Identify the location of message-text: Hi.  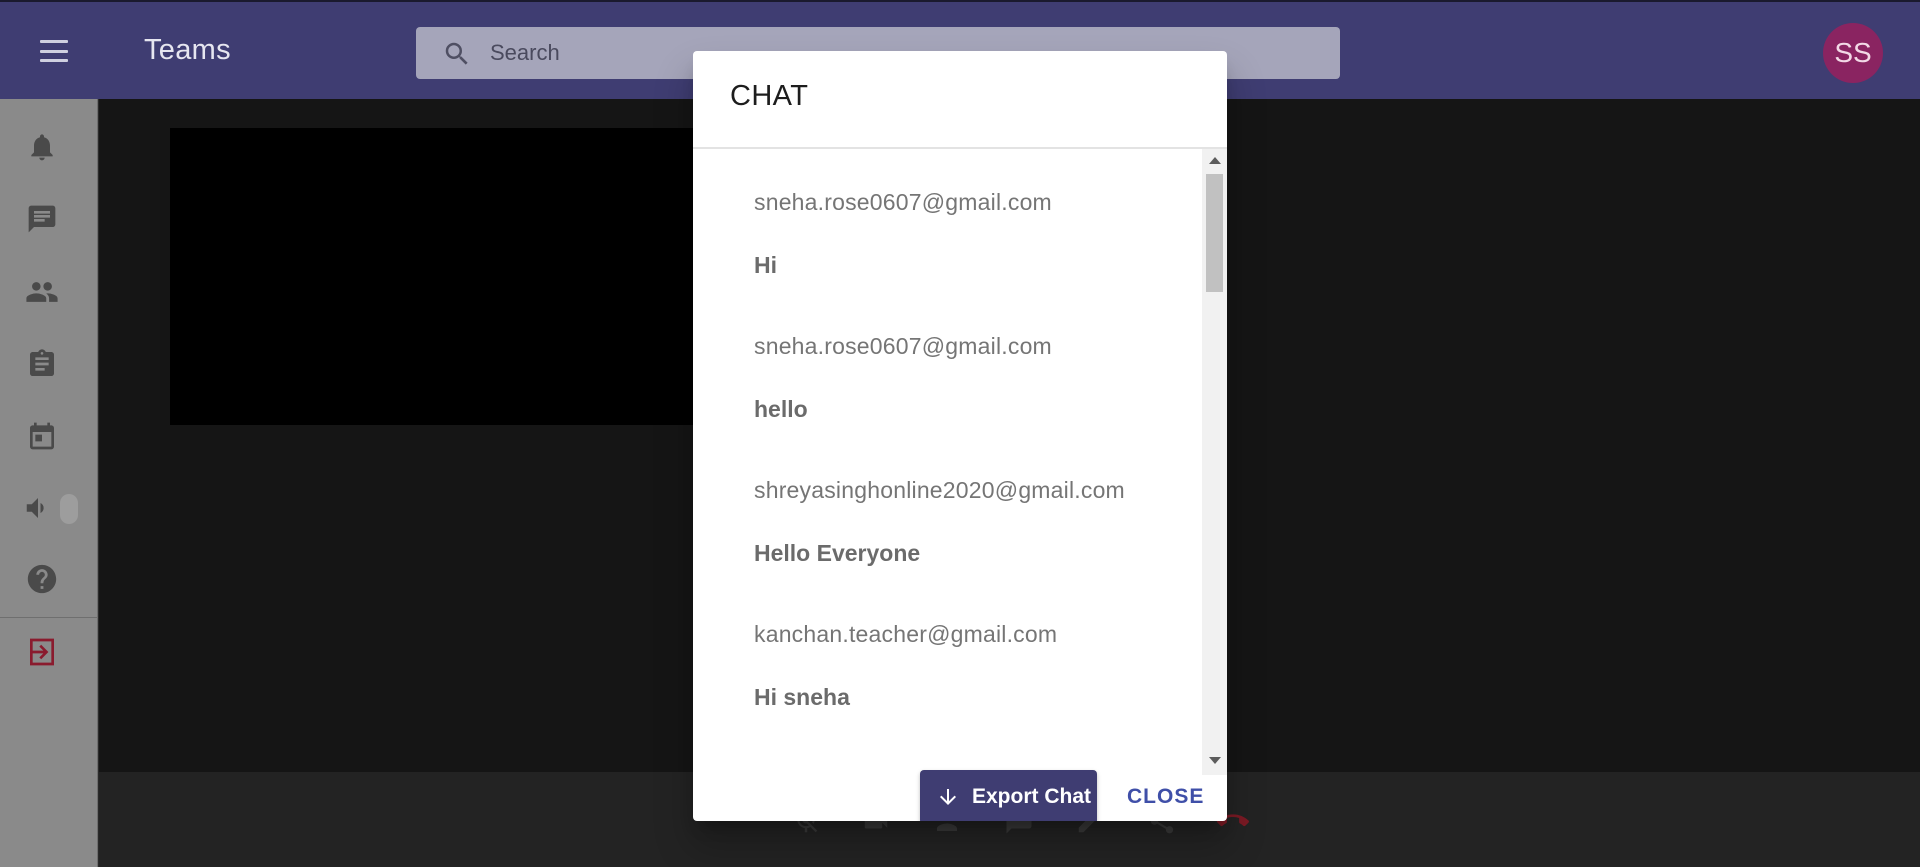
(765, 265).